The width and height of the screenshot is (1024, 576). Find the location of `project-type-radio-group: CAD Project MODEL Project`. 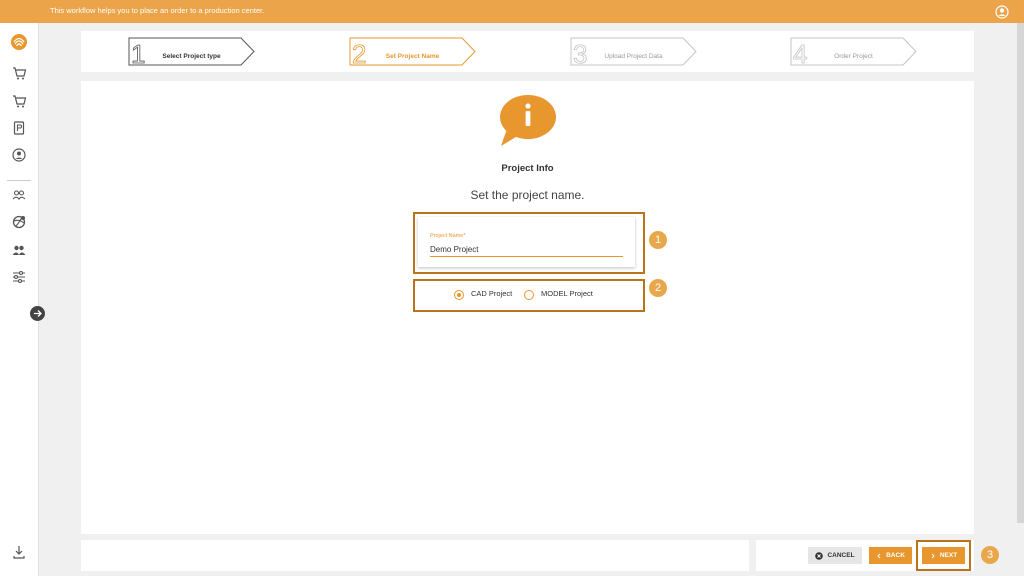

project-type-radio-group: CAD Project MODEL Project is located at coordinates (534, 294).